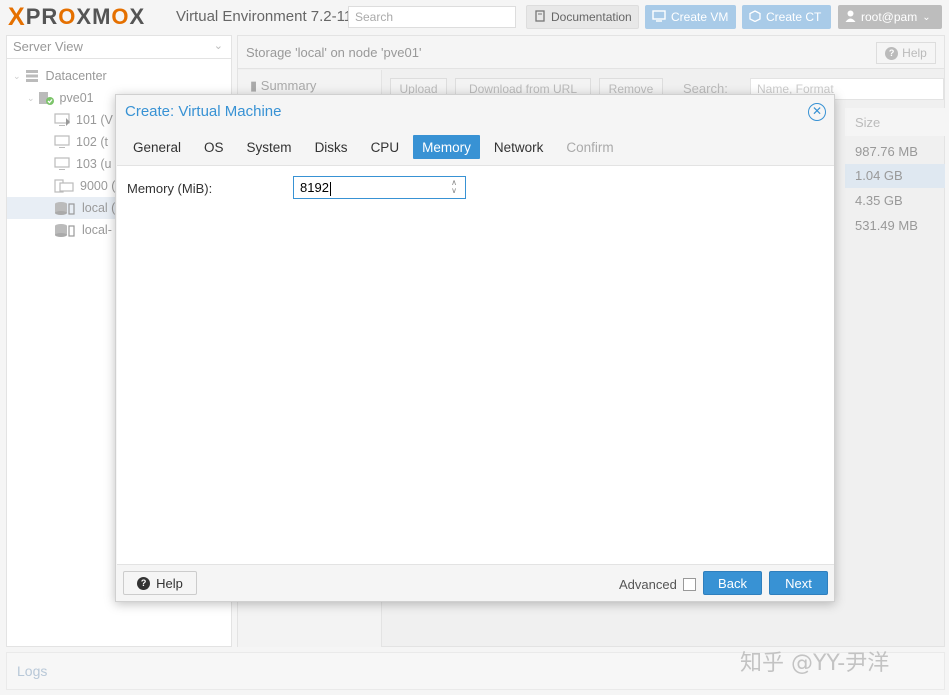  I want to click on panel-help-button: ? Help, so click(906, 53).